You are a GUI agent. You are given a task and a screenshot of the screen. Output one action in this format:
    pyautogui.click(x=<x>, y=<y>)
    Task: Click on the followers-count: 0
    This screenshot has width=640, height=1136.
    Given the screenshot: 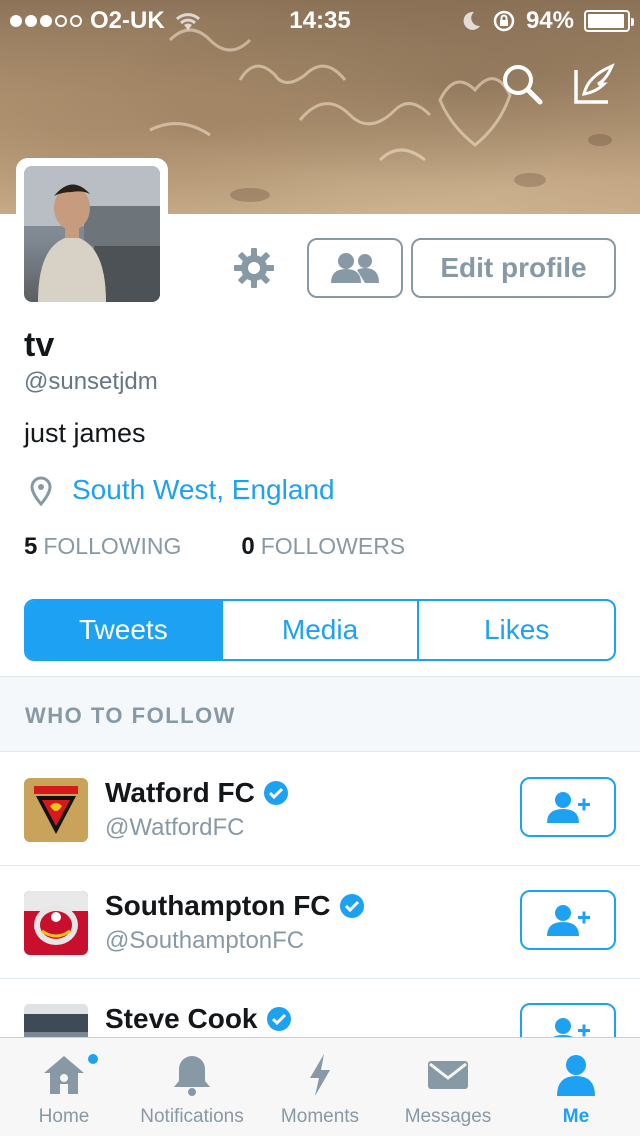 What is the action you would take?
    pyautogui.click(x=248, y=546)
    